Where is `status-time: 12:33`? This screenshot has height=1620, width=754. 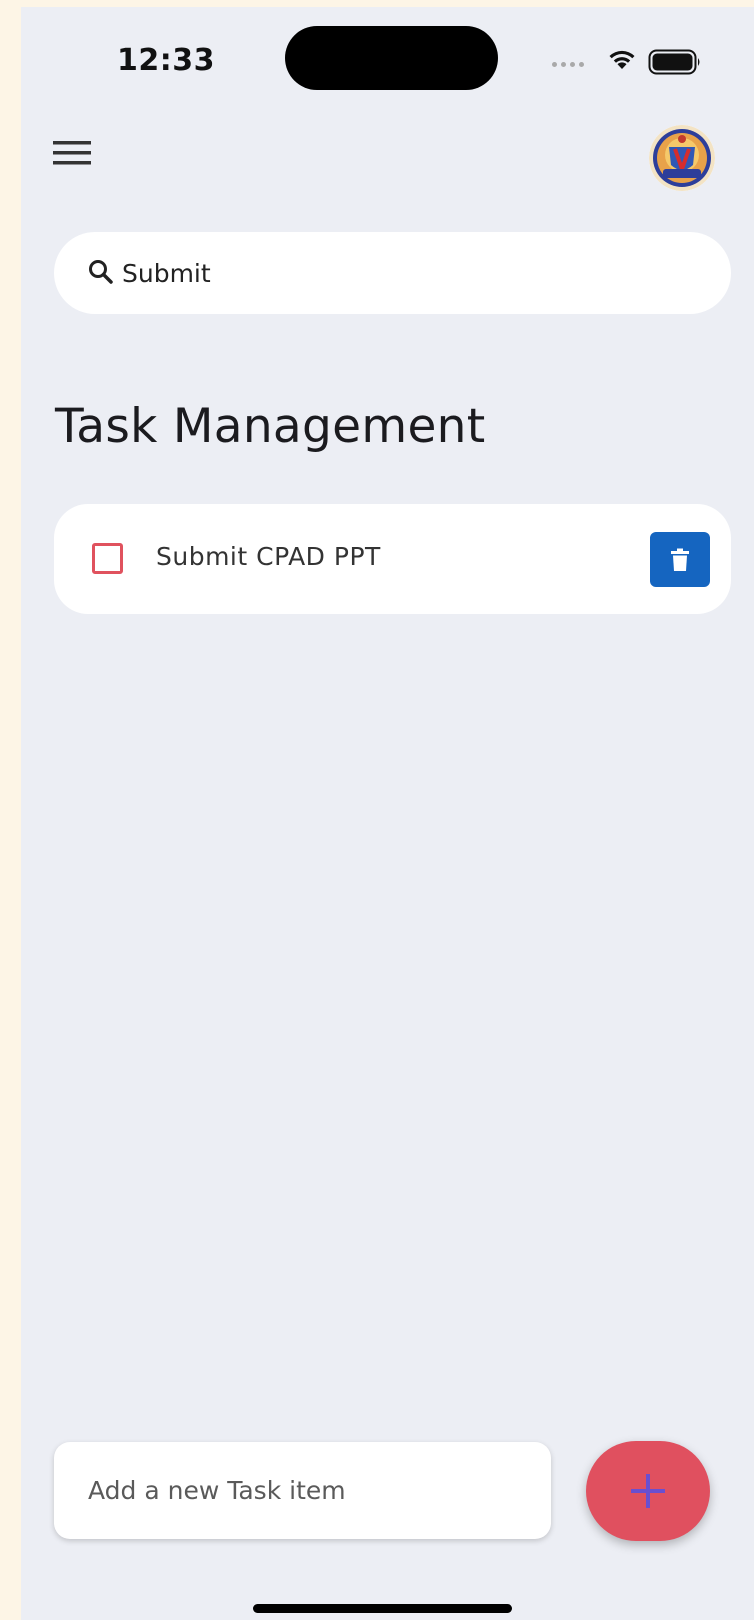 status-time: 12:33 is located at coordinates (166, 60).